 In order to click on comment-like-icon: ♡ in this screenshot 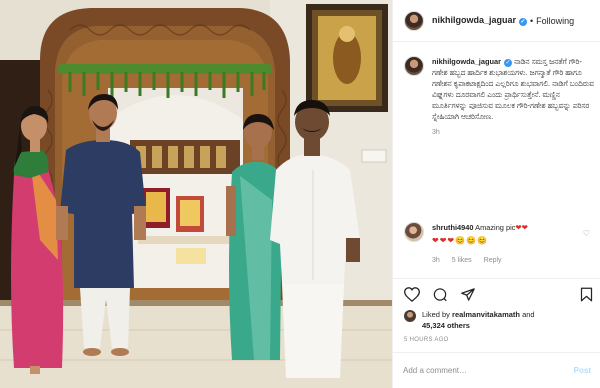, I will do `click(586, 233)`.